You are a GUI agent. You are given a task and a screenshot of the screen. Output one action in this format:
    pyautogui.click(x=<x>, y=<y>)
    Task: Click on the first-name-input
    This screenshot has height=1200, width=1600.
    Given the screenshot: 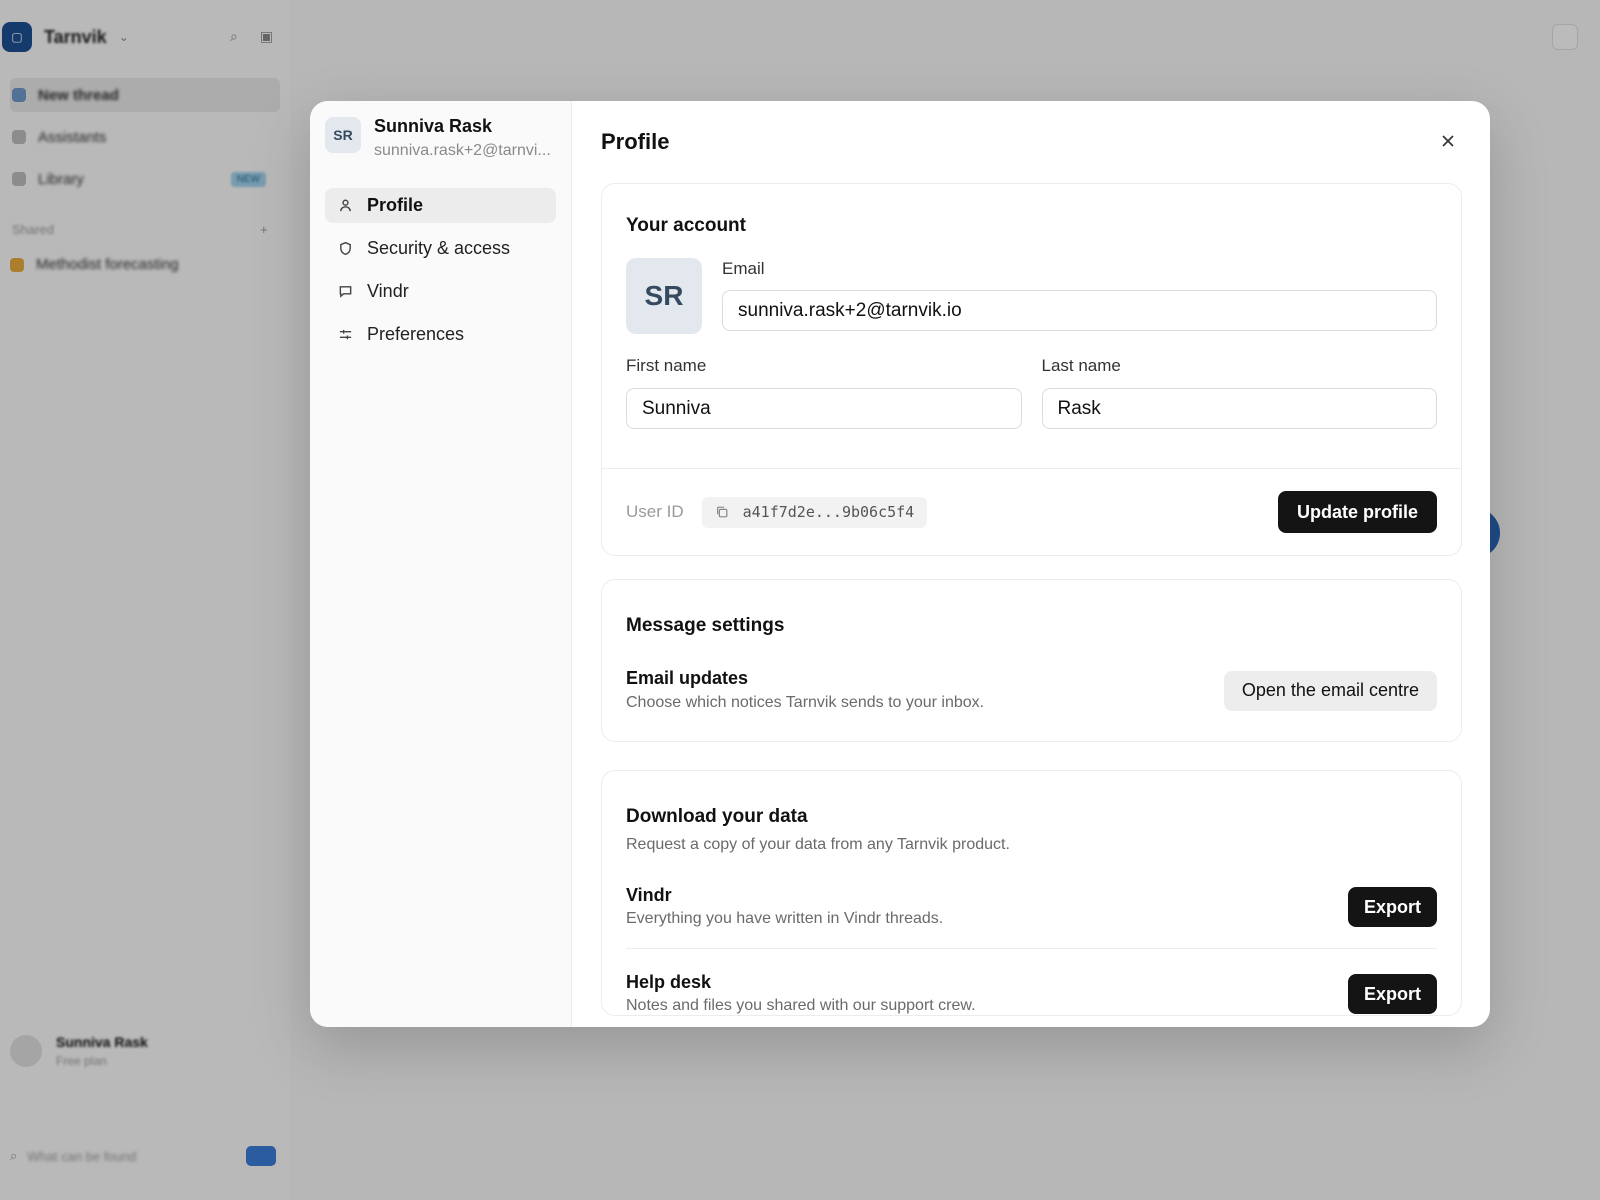 What is the action you would take?
    pyautogui.click(x=824, y=408)
    